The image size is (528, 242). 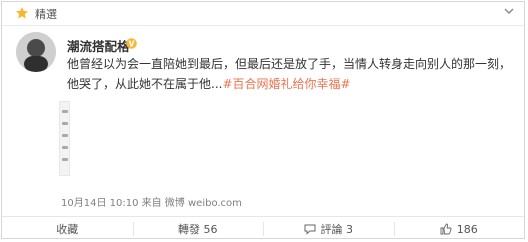 I want to click on favorite-label: 收藏, so click(x=67, y=229).